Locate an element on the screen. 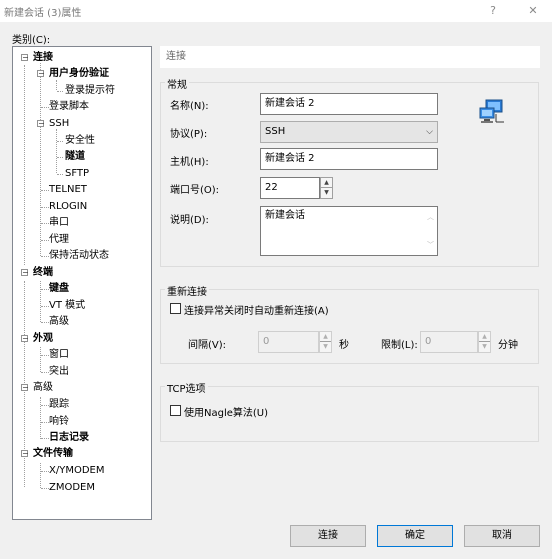 Image resolution: width=552 pixels, height=559 pixels. limit-unit: 分钟 is located at coordinates (508, 345).